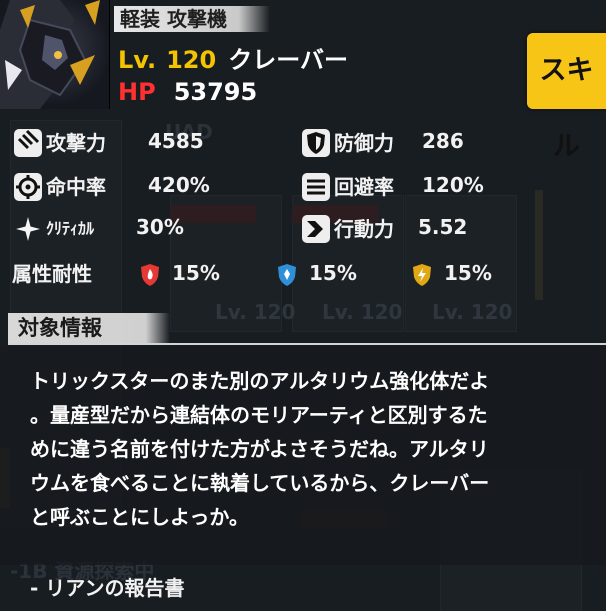 This screenshot has width=606, height=611. I want to click on target-info-header: 対象情報, so click(89, 328).